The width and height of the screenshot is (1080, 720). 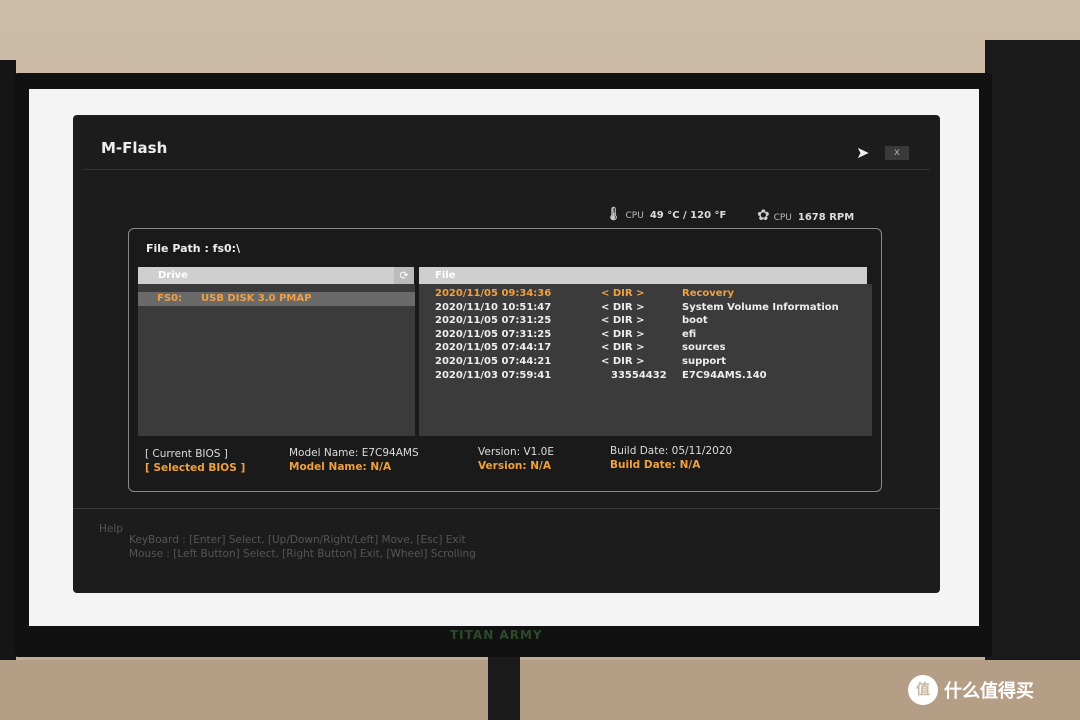 I want to click on file-name: efi, so click(x=689, y=334).